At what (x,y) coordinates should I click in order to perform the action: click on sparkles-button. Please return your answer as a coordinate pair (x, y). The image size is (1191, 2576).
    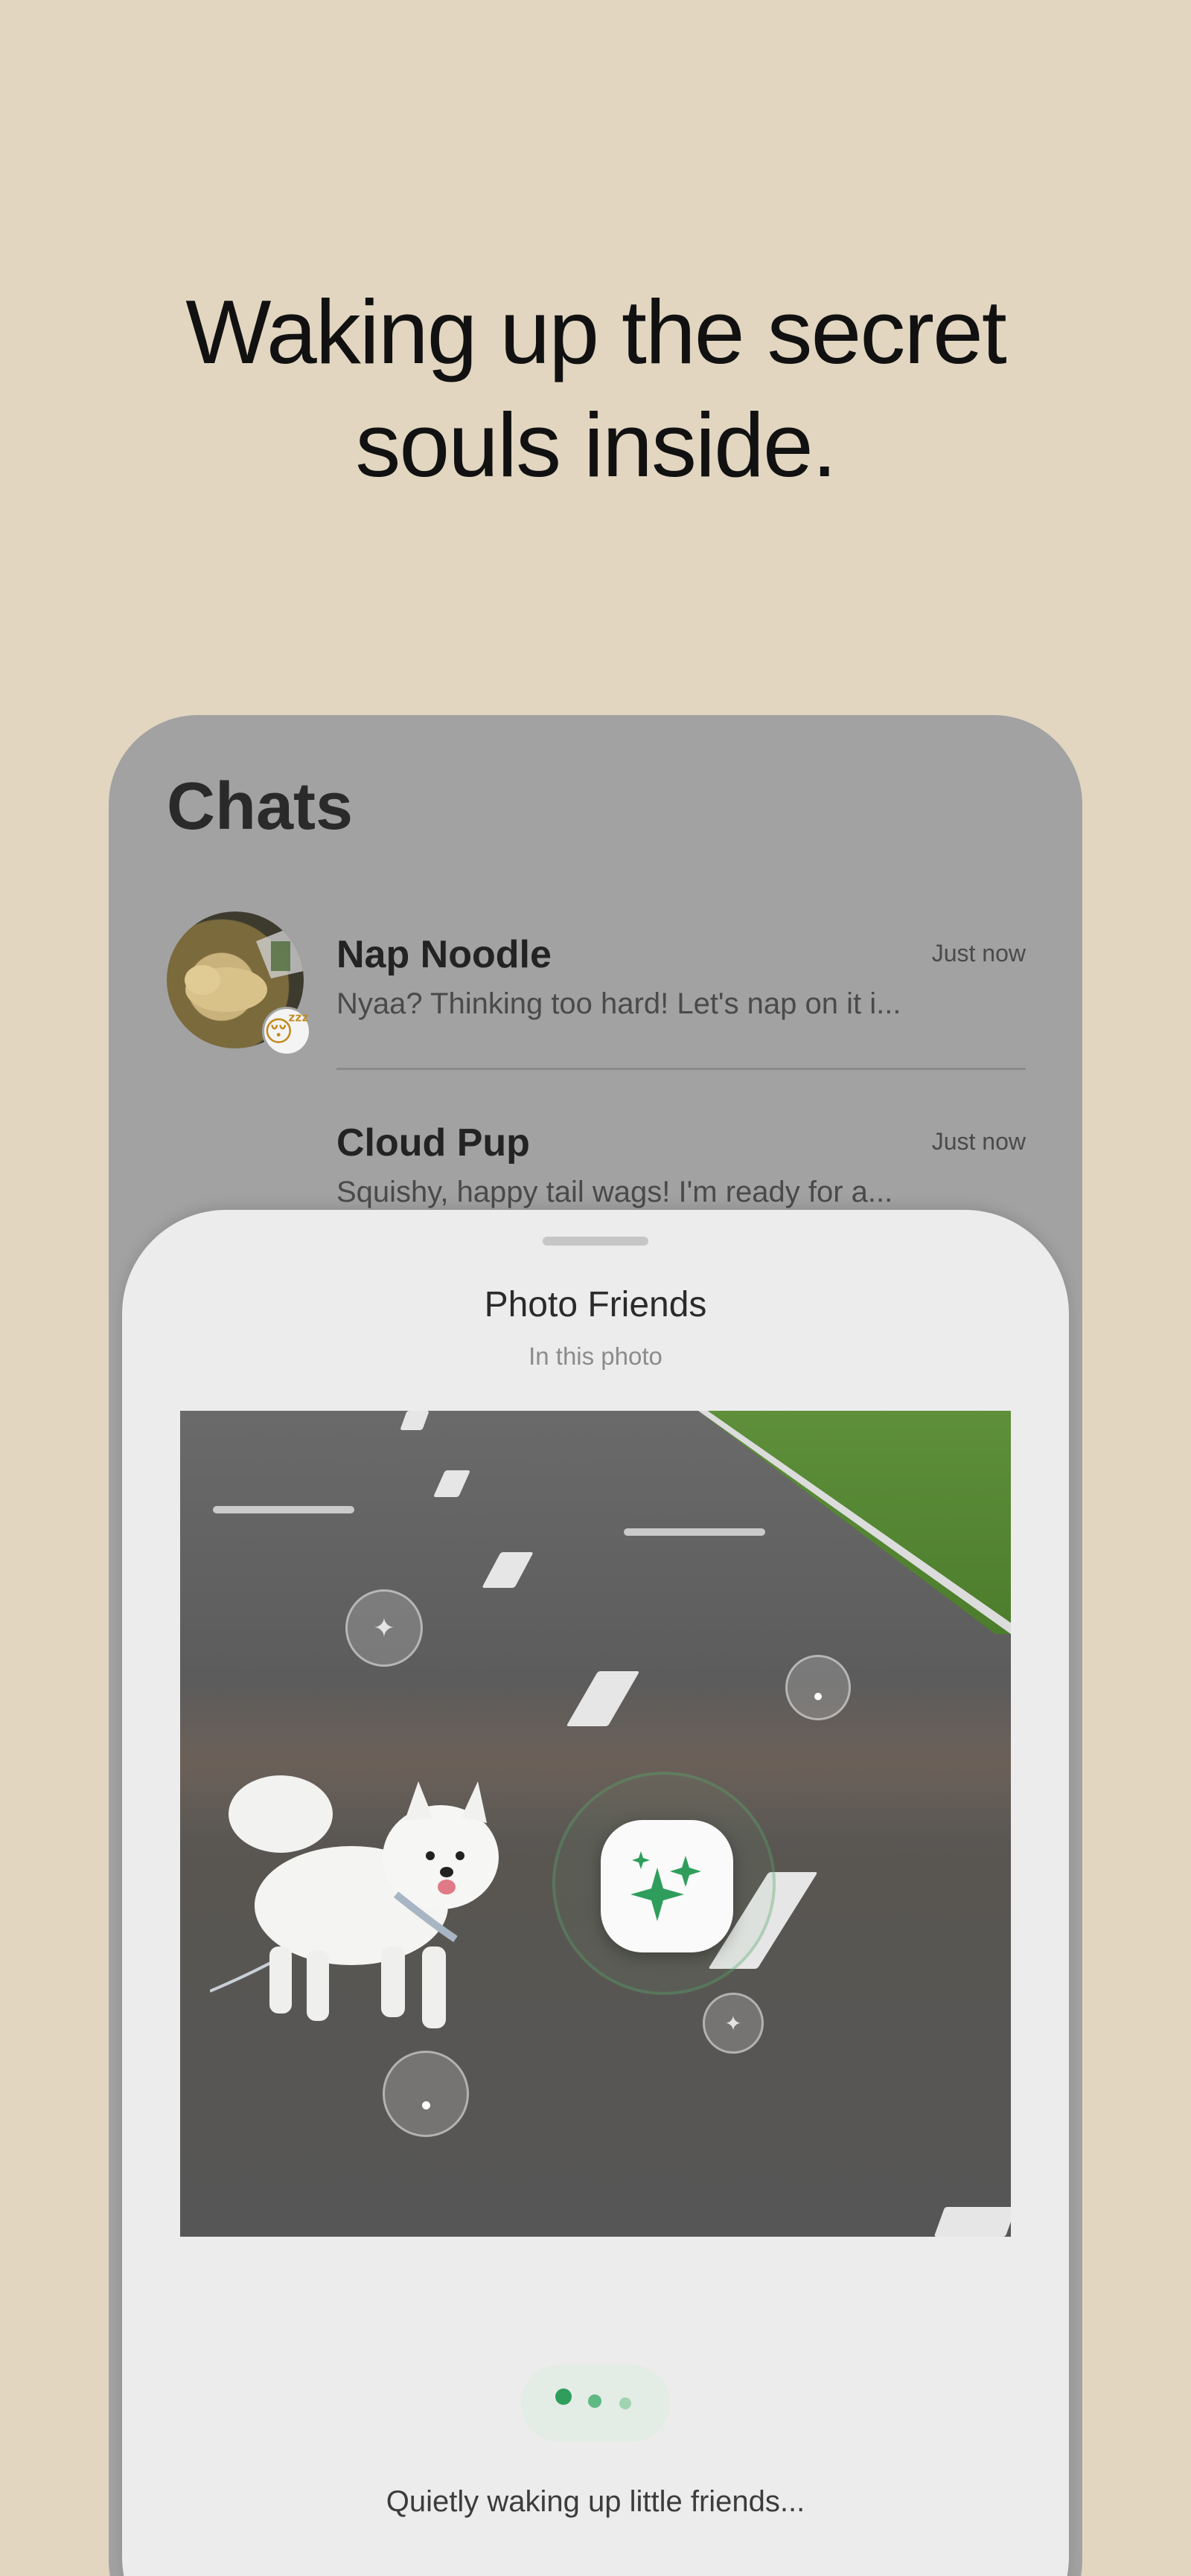
    Looking at the image, I should click on (667, 1886).